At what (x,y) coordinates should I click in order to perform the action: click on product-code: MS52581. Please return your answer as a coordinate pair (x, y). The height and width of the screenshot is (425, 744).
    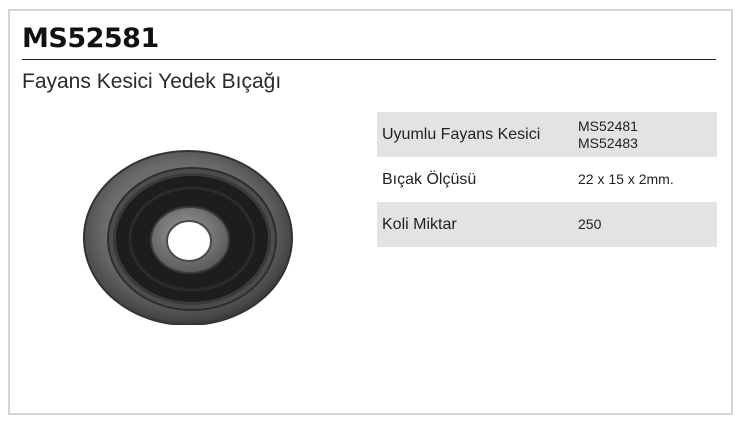
    Looking at the image, I should click on (90, 38).